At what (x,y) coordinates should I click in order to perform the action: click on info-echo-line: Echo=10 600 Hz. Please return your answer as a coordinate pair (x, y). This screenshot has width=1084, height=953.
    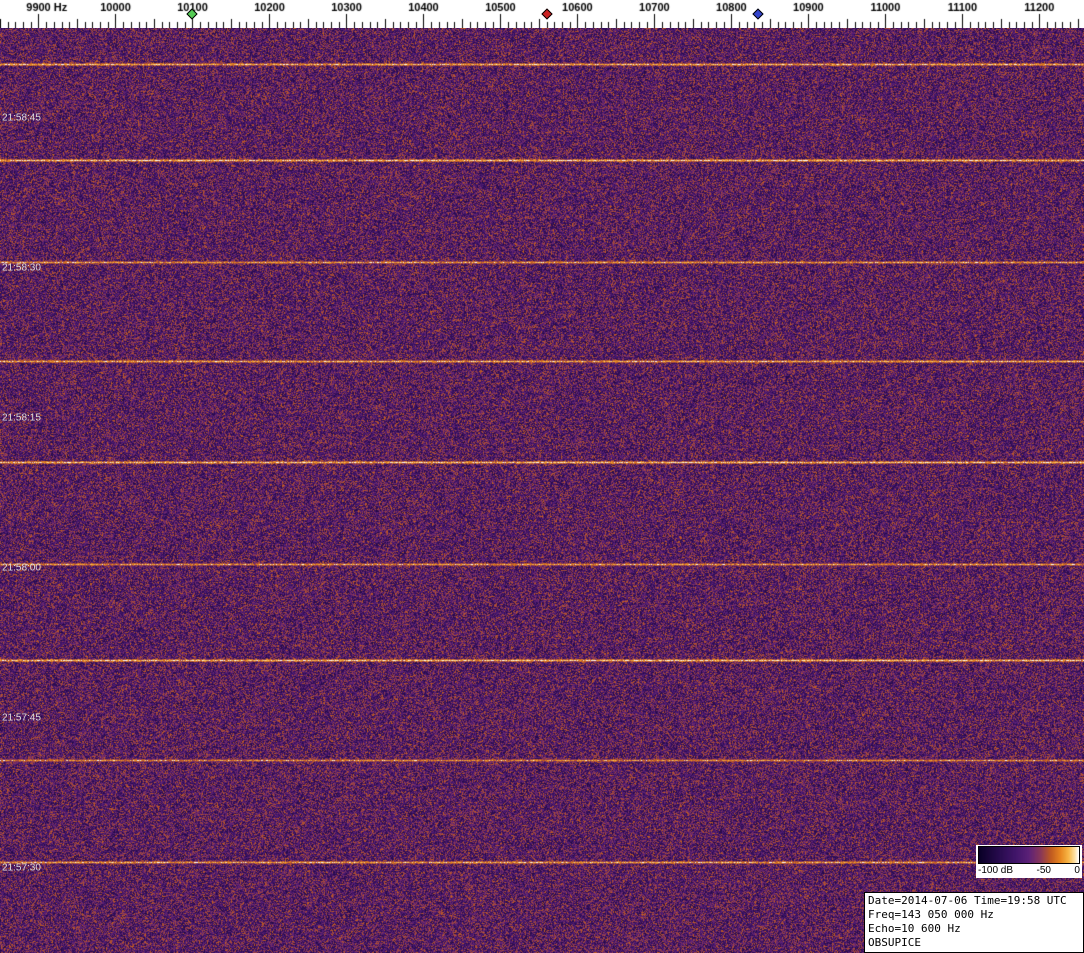
    Looking at the image, I should click on (914, 928).